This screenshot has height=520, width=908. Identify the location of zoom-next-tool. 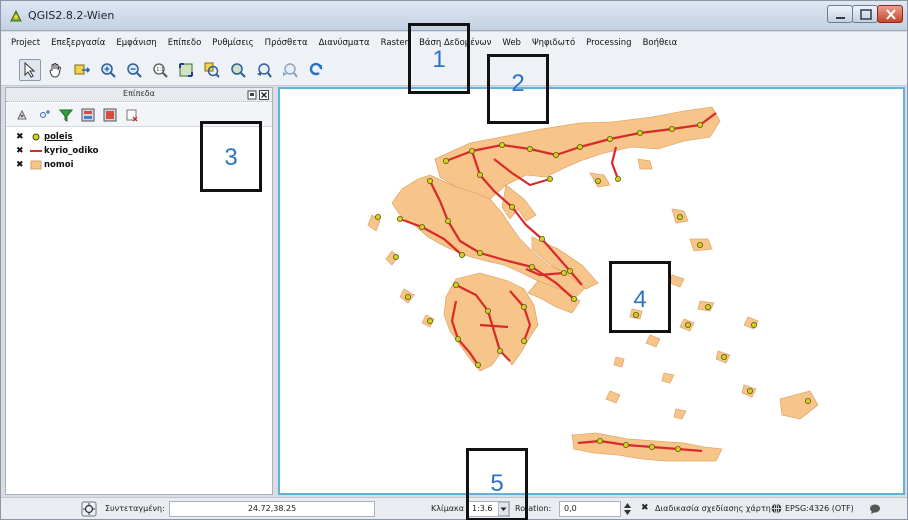
(290, 70).